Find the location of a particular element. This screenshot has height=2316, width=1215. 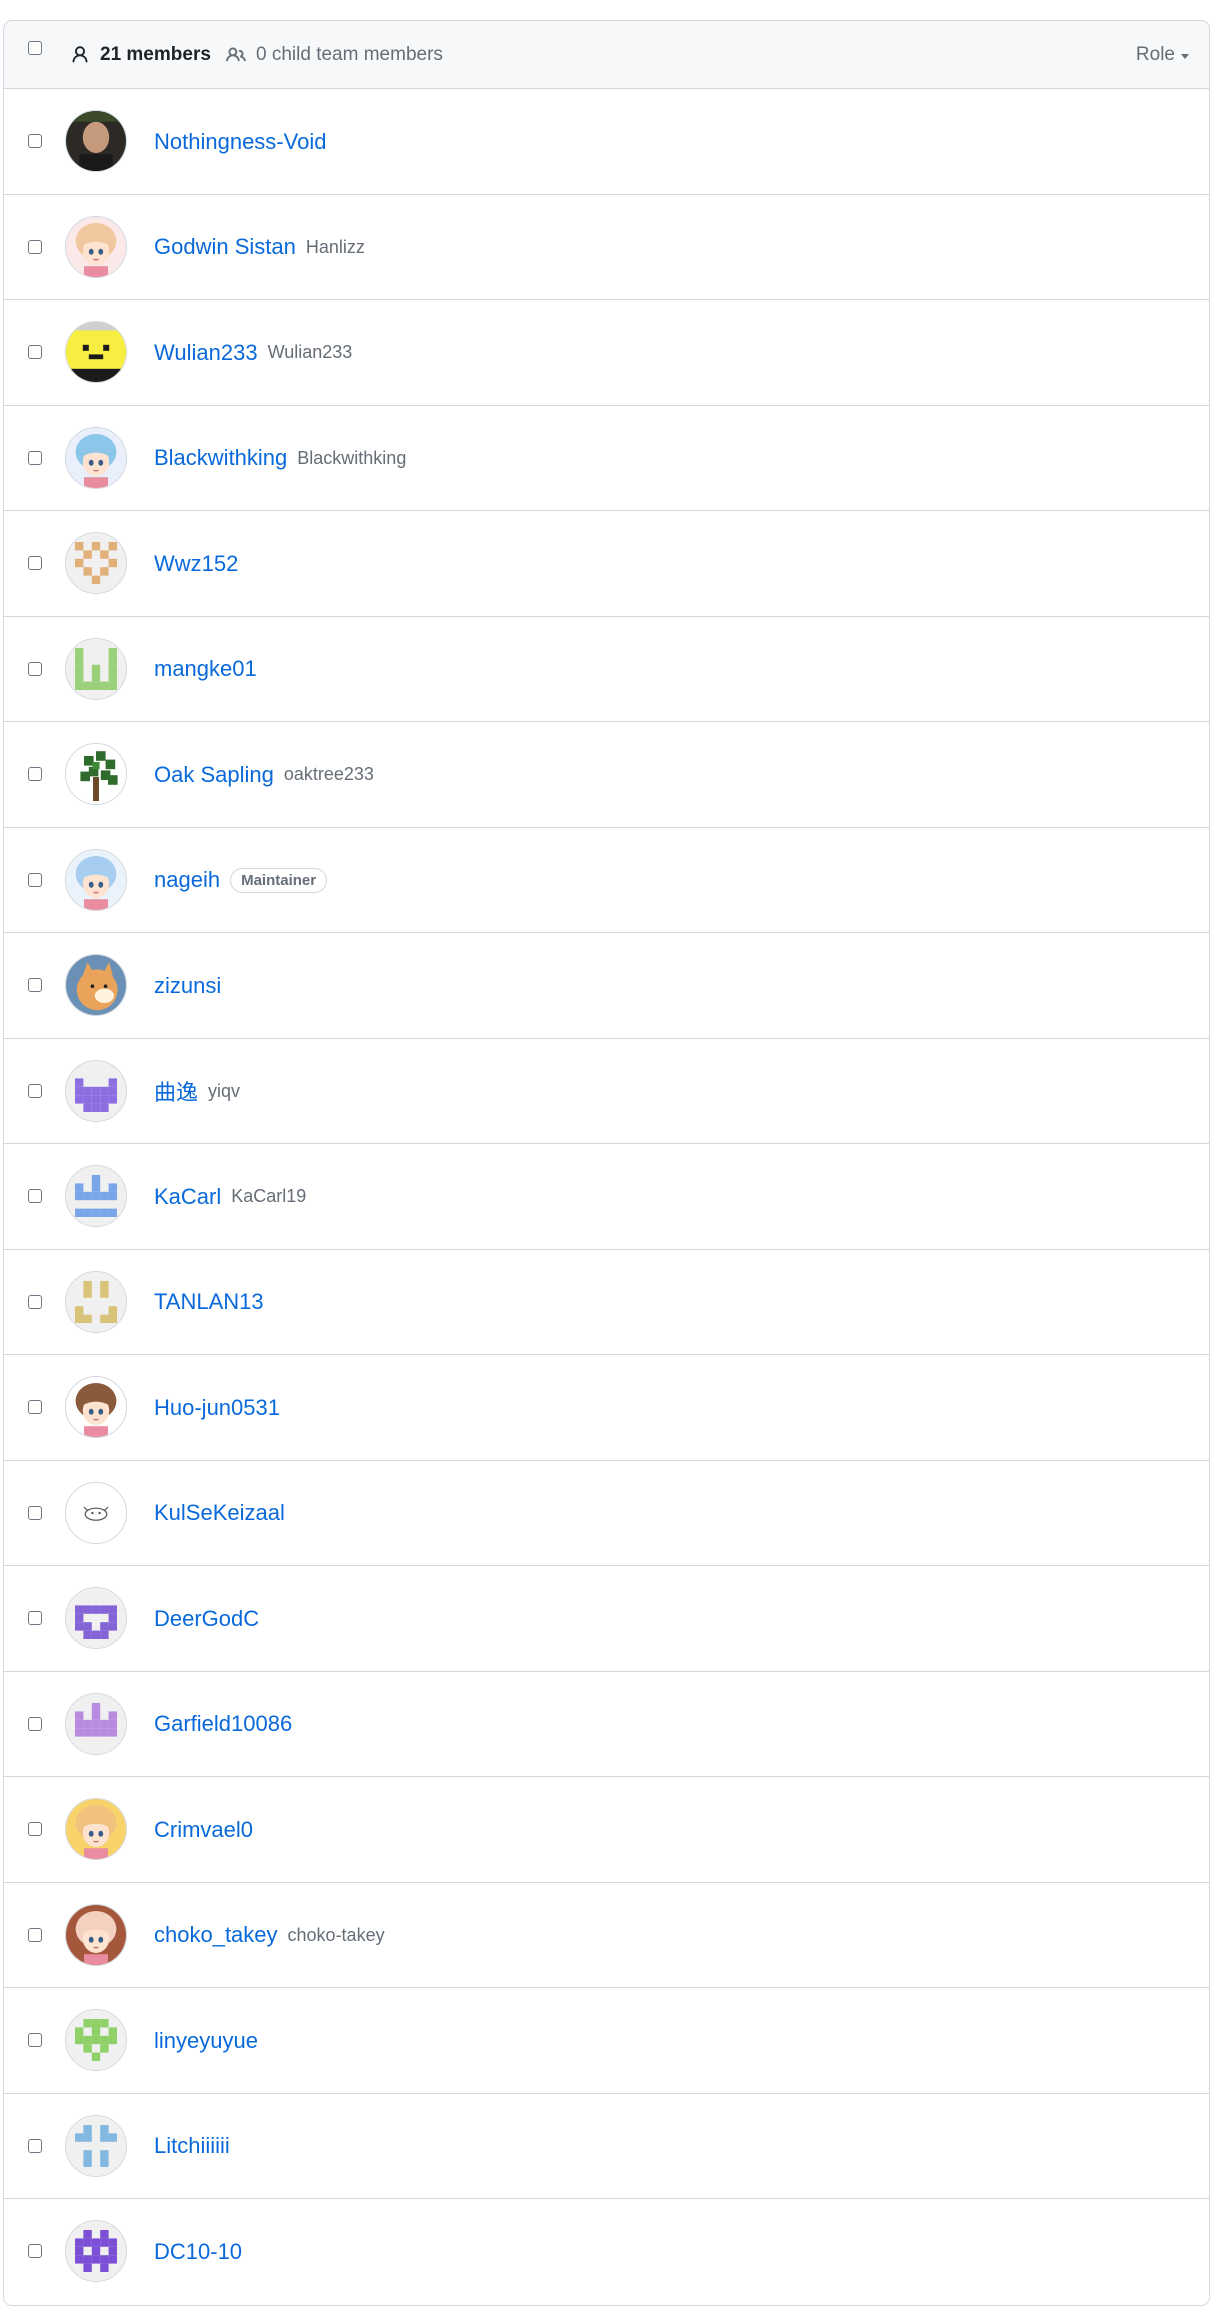

role-badge: Maintainer is located at coordinates (279, 880).